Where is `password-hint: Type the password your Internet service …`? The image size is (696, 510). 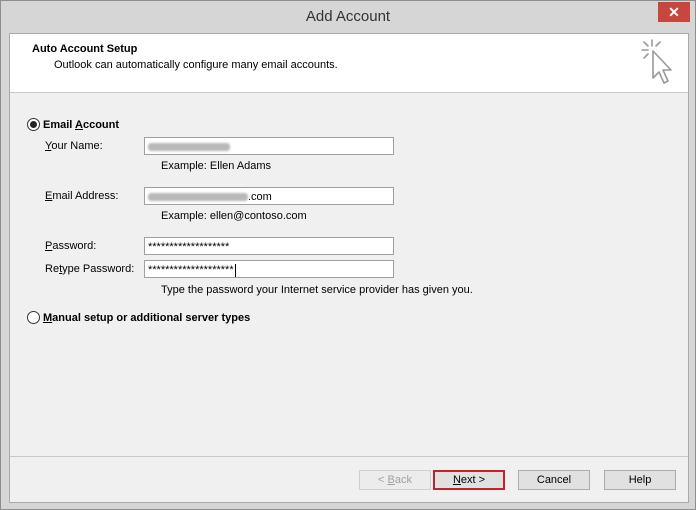 password-hint: Type the password your Internet service … is located at coordinates (317, 290).